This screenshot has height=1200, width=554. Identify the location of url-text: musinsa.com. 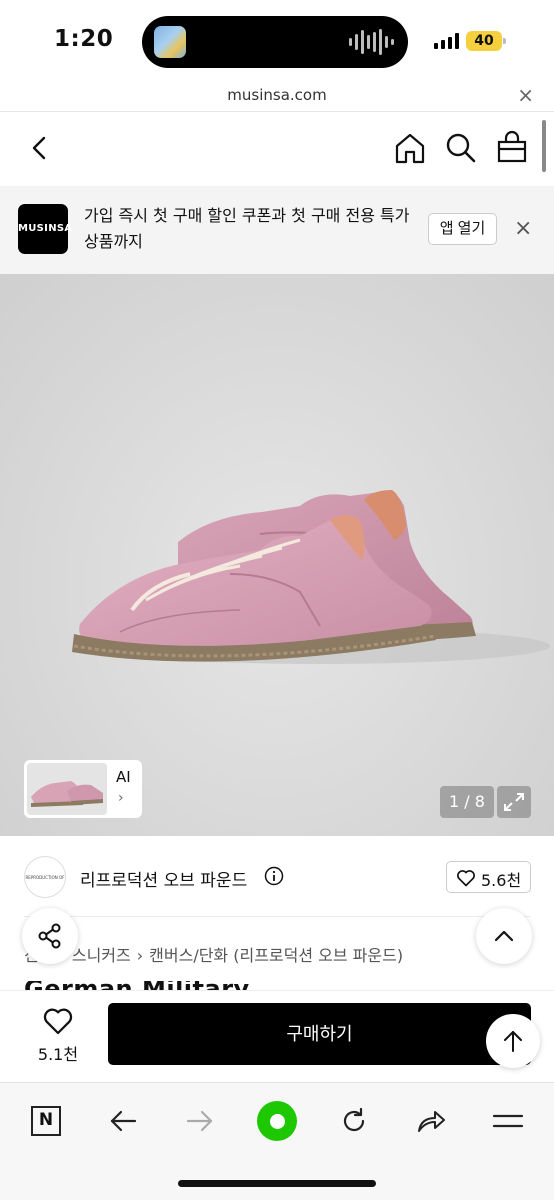
(277, 95).